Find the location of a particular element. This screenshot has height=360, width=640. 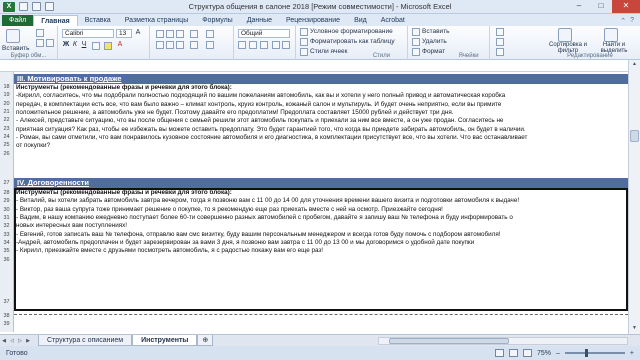

wrap-text-icon is located at coordinates (210, 34).